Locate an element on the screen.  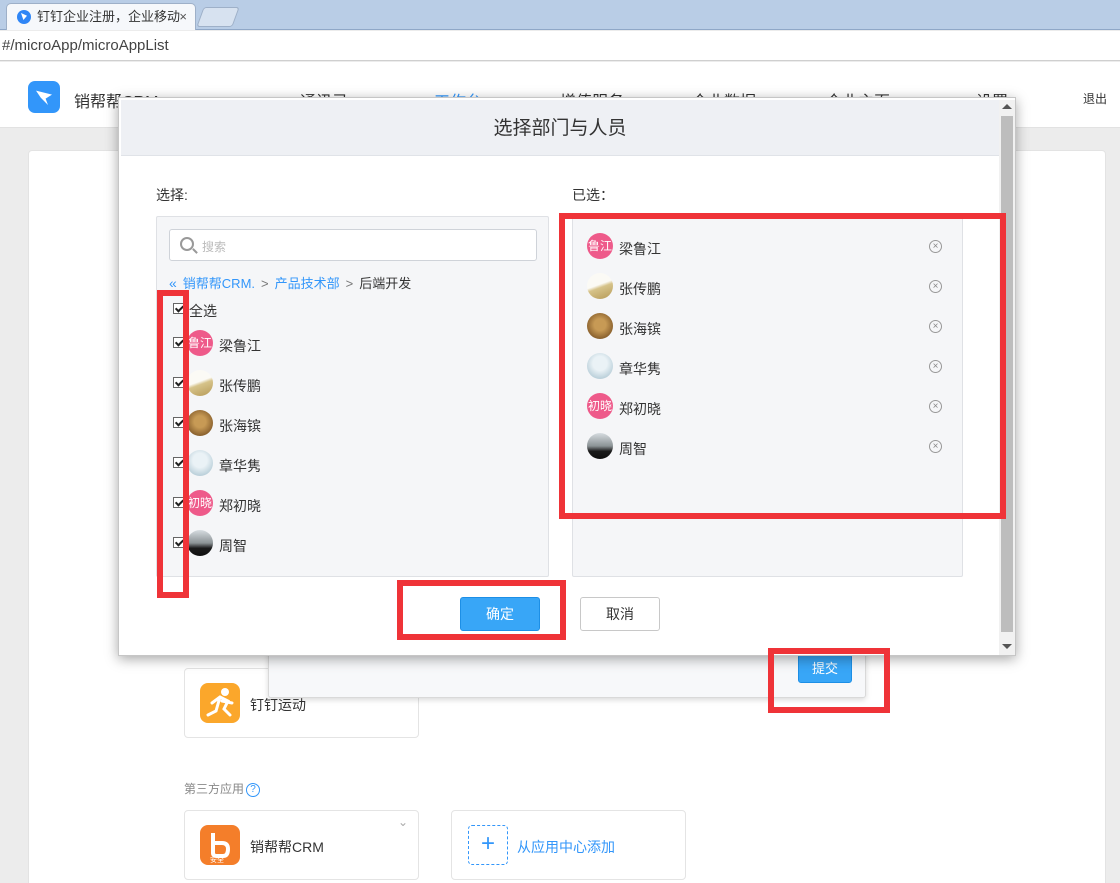
running-icon is located at coordinates (220, 703).